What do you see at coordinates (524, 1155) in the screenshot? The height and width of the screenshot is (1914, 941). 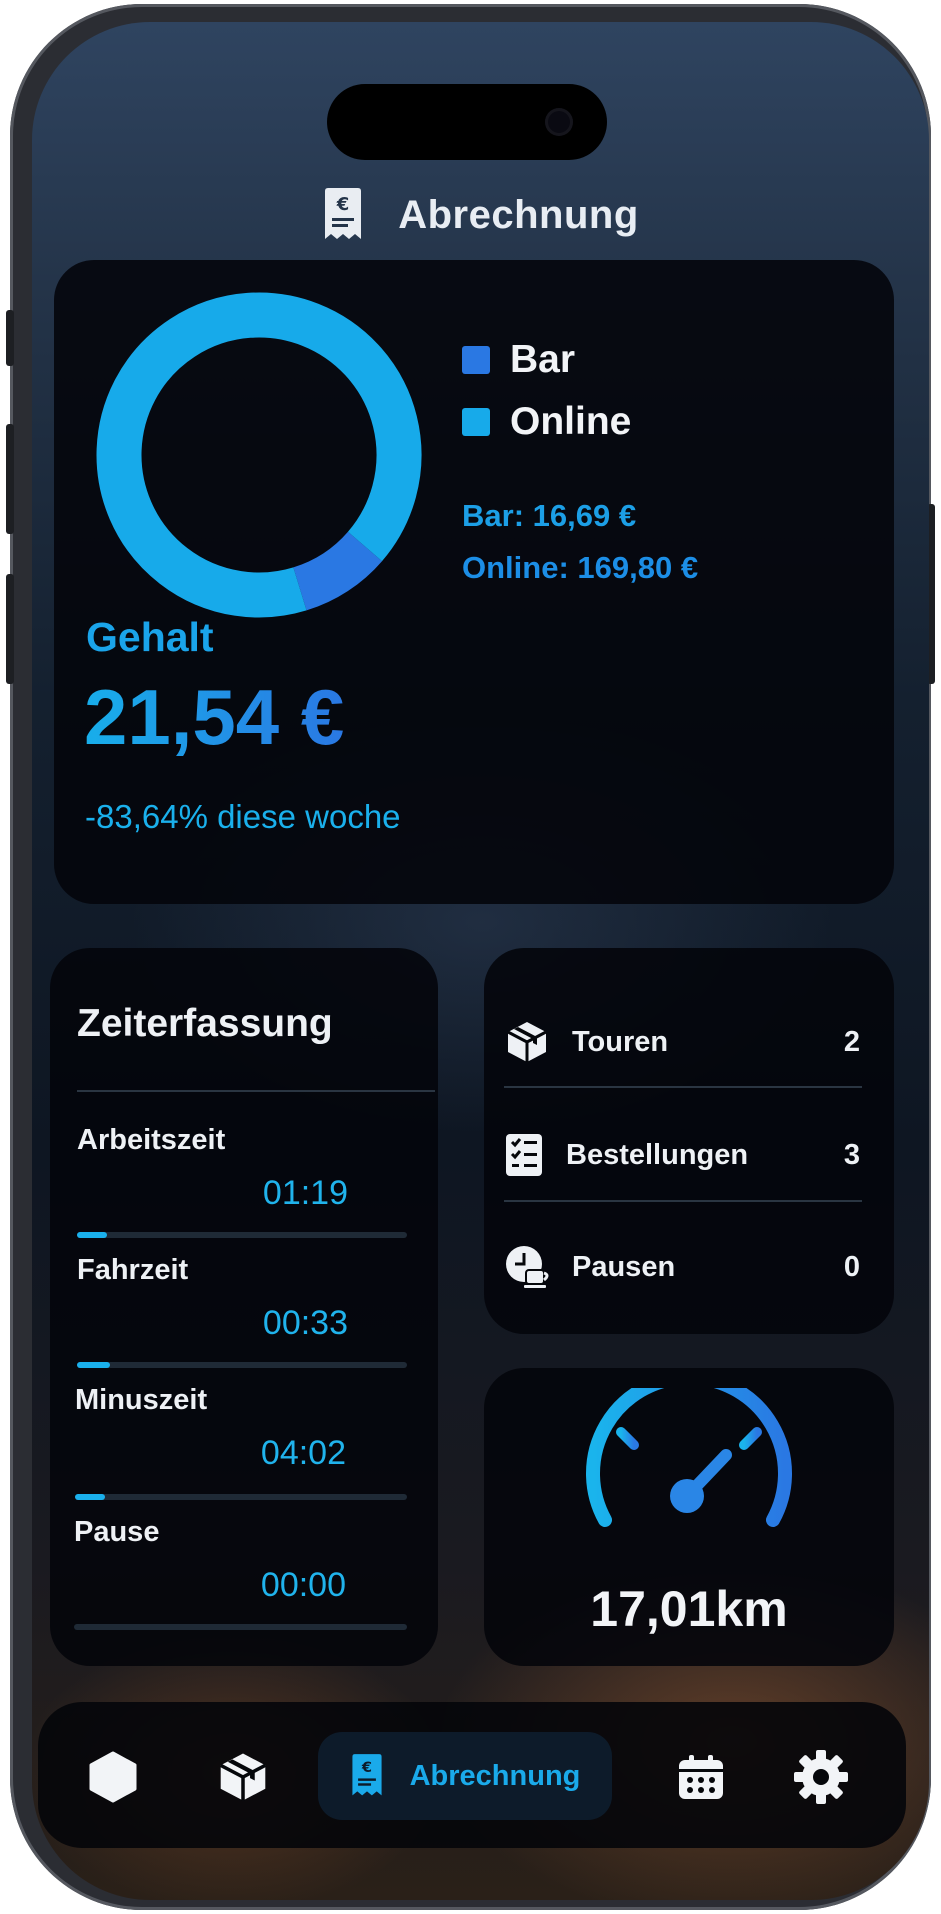 I see `checklist-icon` at bounding box center [524, 1155].